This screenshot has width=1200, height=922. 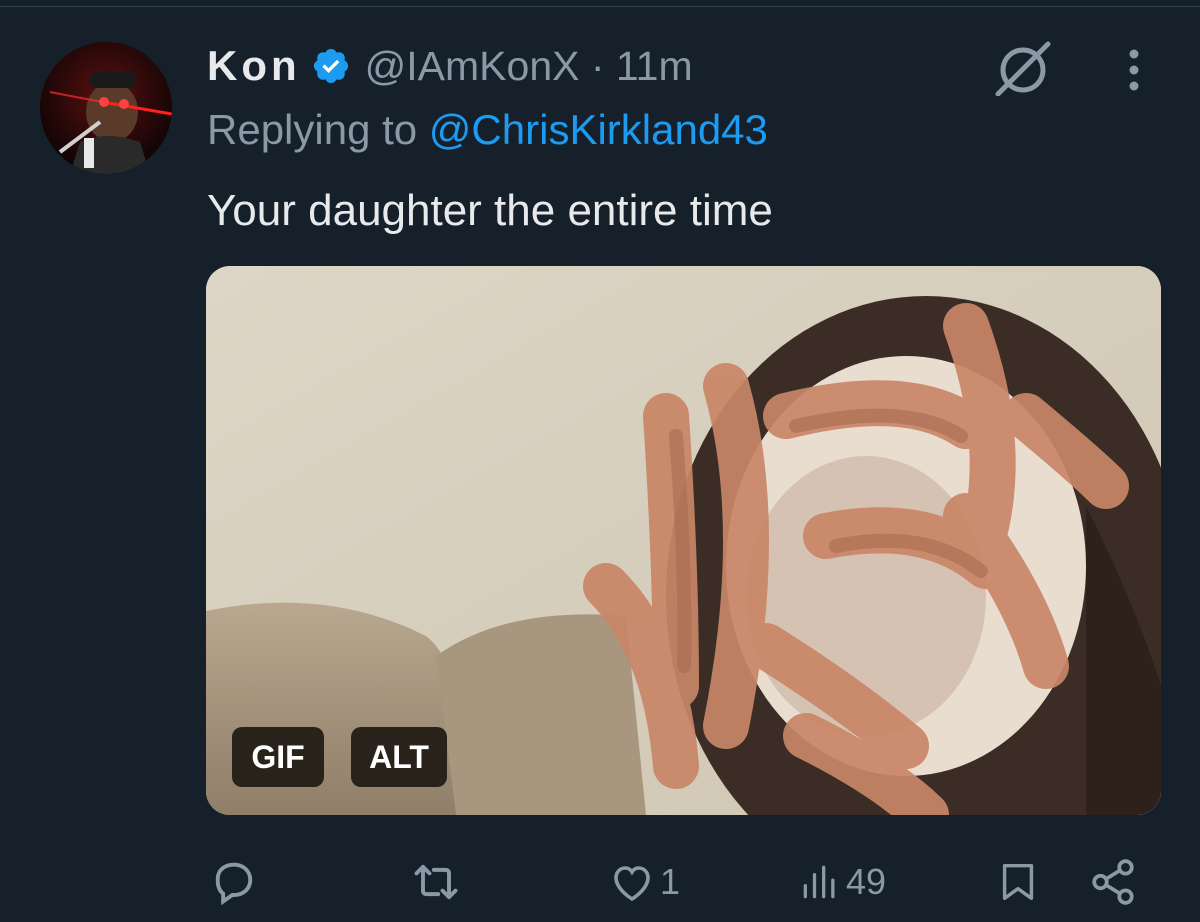 What do you see at coordinates (278, 757) in the screenshot?
I see `gif-badge: GIF` at bounding box center [278, 757].